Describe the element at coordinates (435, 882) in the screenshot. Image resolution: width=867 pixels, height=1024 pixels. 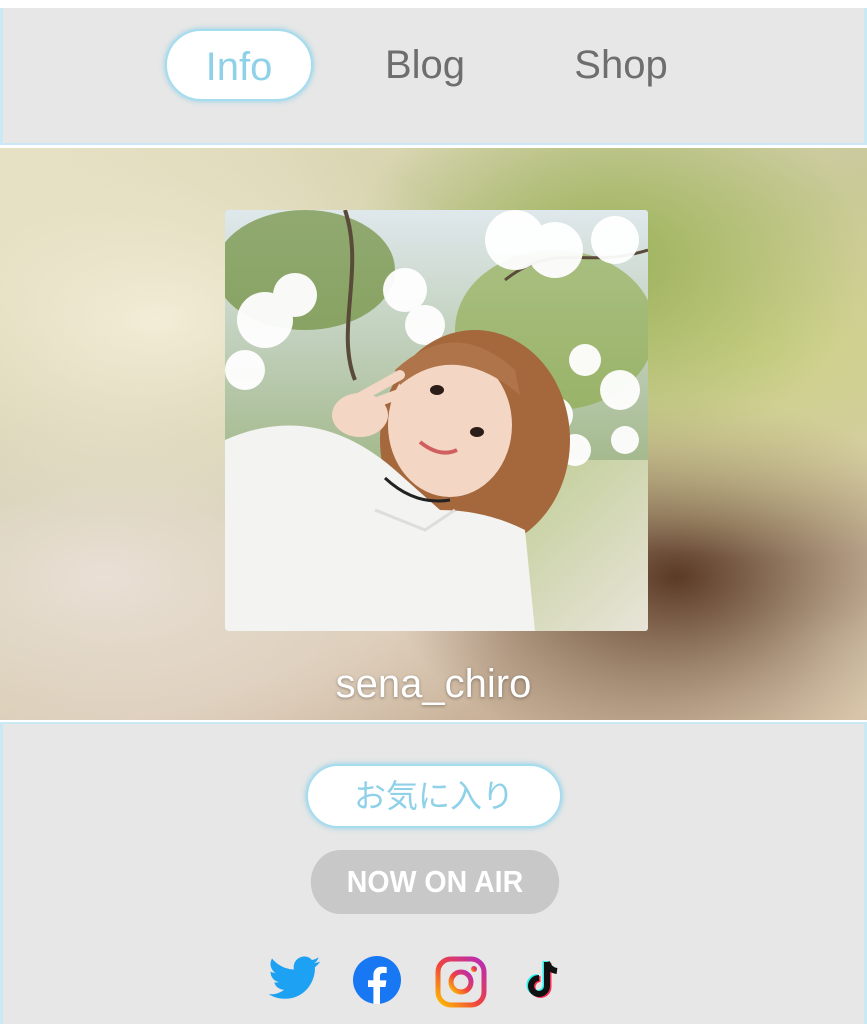
I see `now-on-air-button: NOW ON AIR` at that location.